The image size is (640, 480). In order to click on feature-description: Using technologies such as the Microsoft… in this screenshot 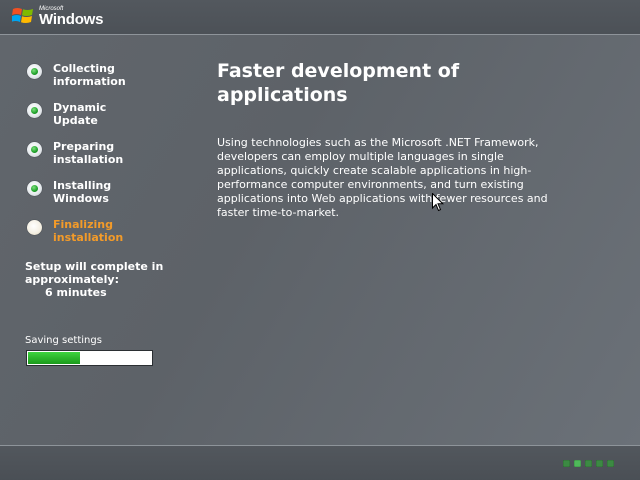, I will do `click(382, 177)`.